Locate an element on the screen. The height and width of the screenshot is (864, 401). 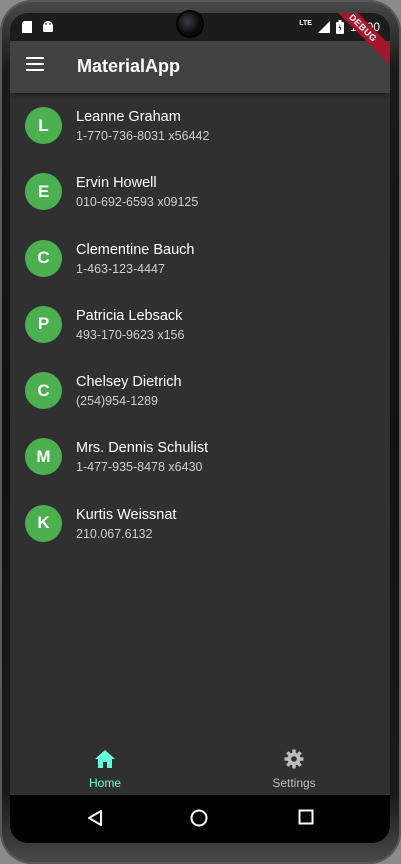
contact-name: Chelsey Dietrich is located at coordinates (129, 382).